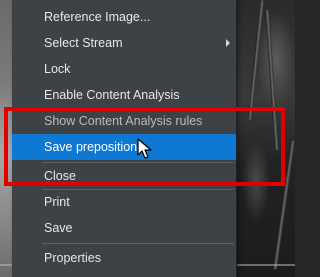  What do you see at coordinates (124, 258) in the screenshot?
I see `menu-item-properties: Properties` at bounding box center [124, 258].